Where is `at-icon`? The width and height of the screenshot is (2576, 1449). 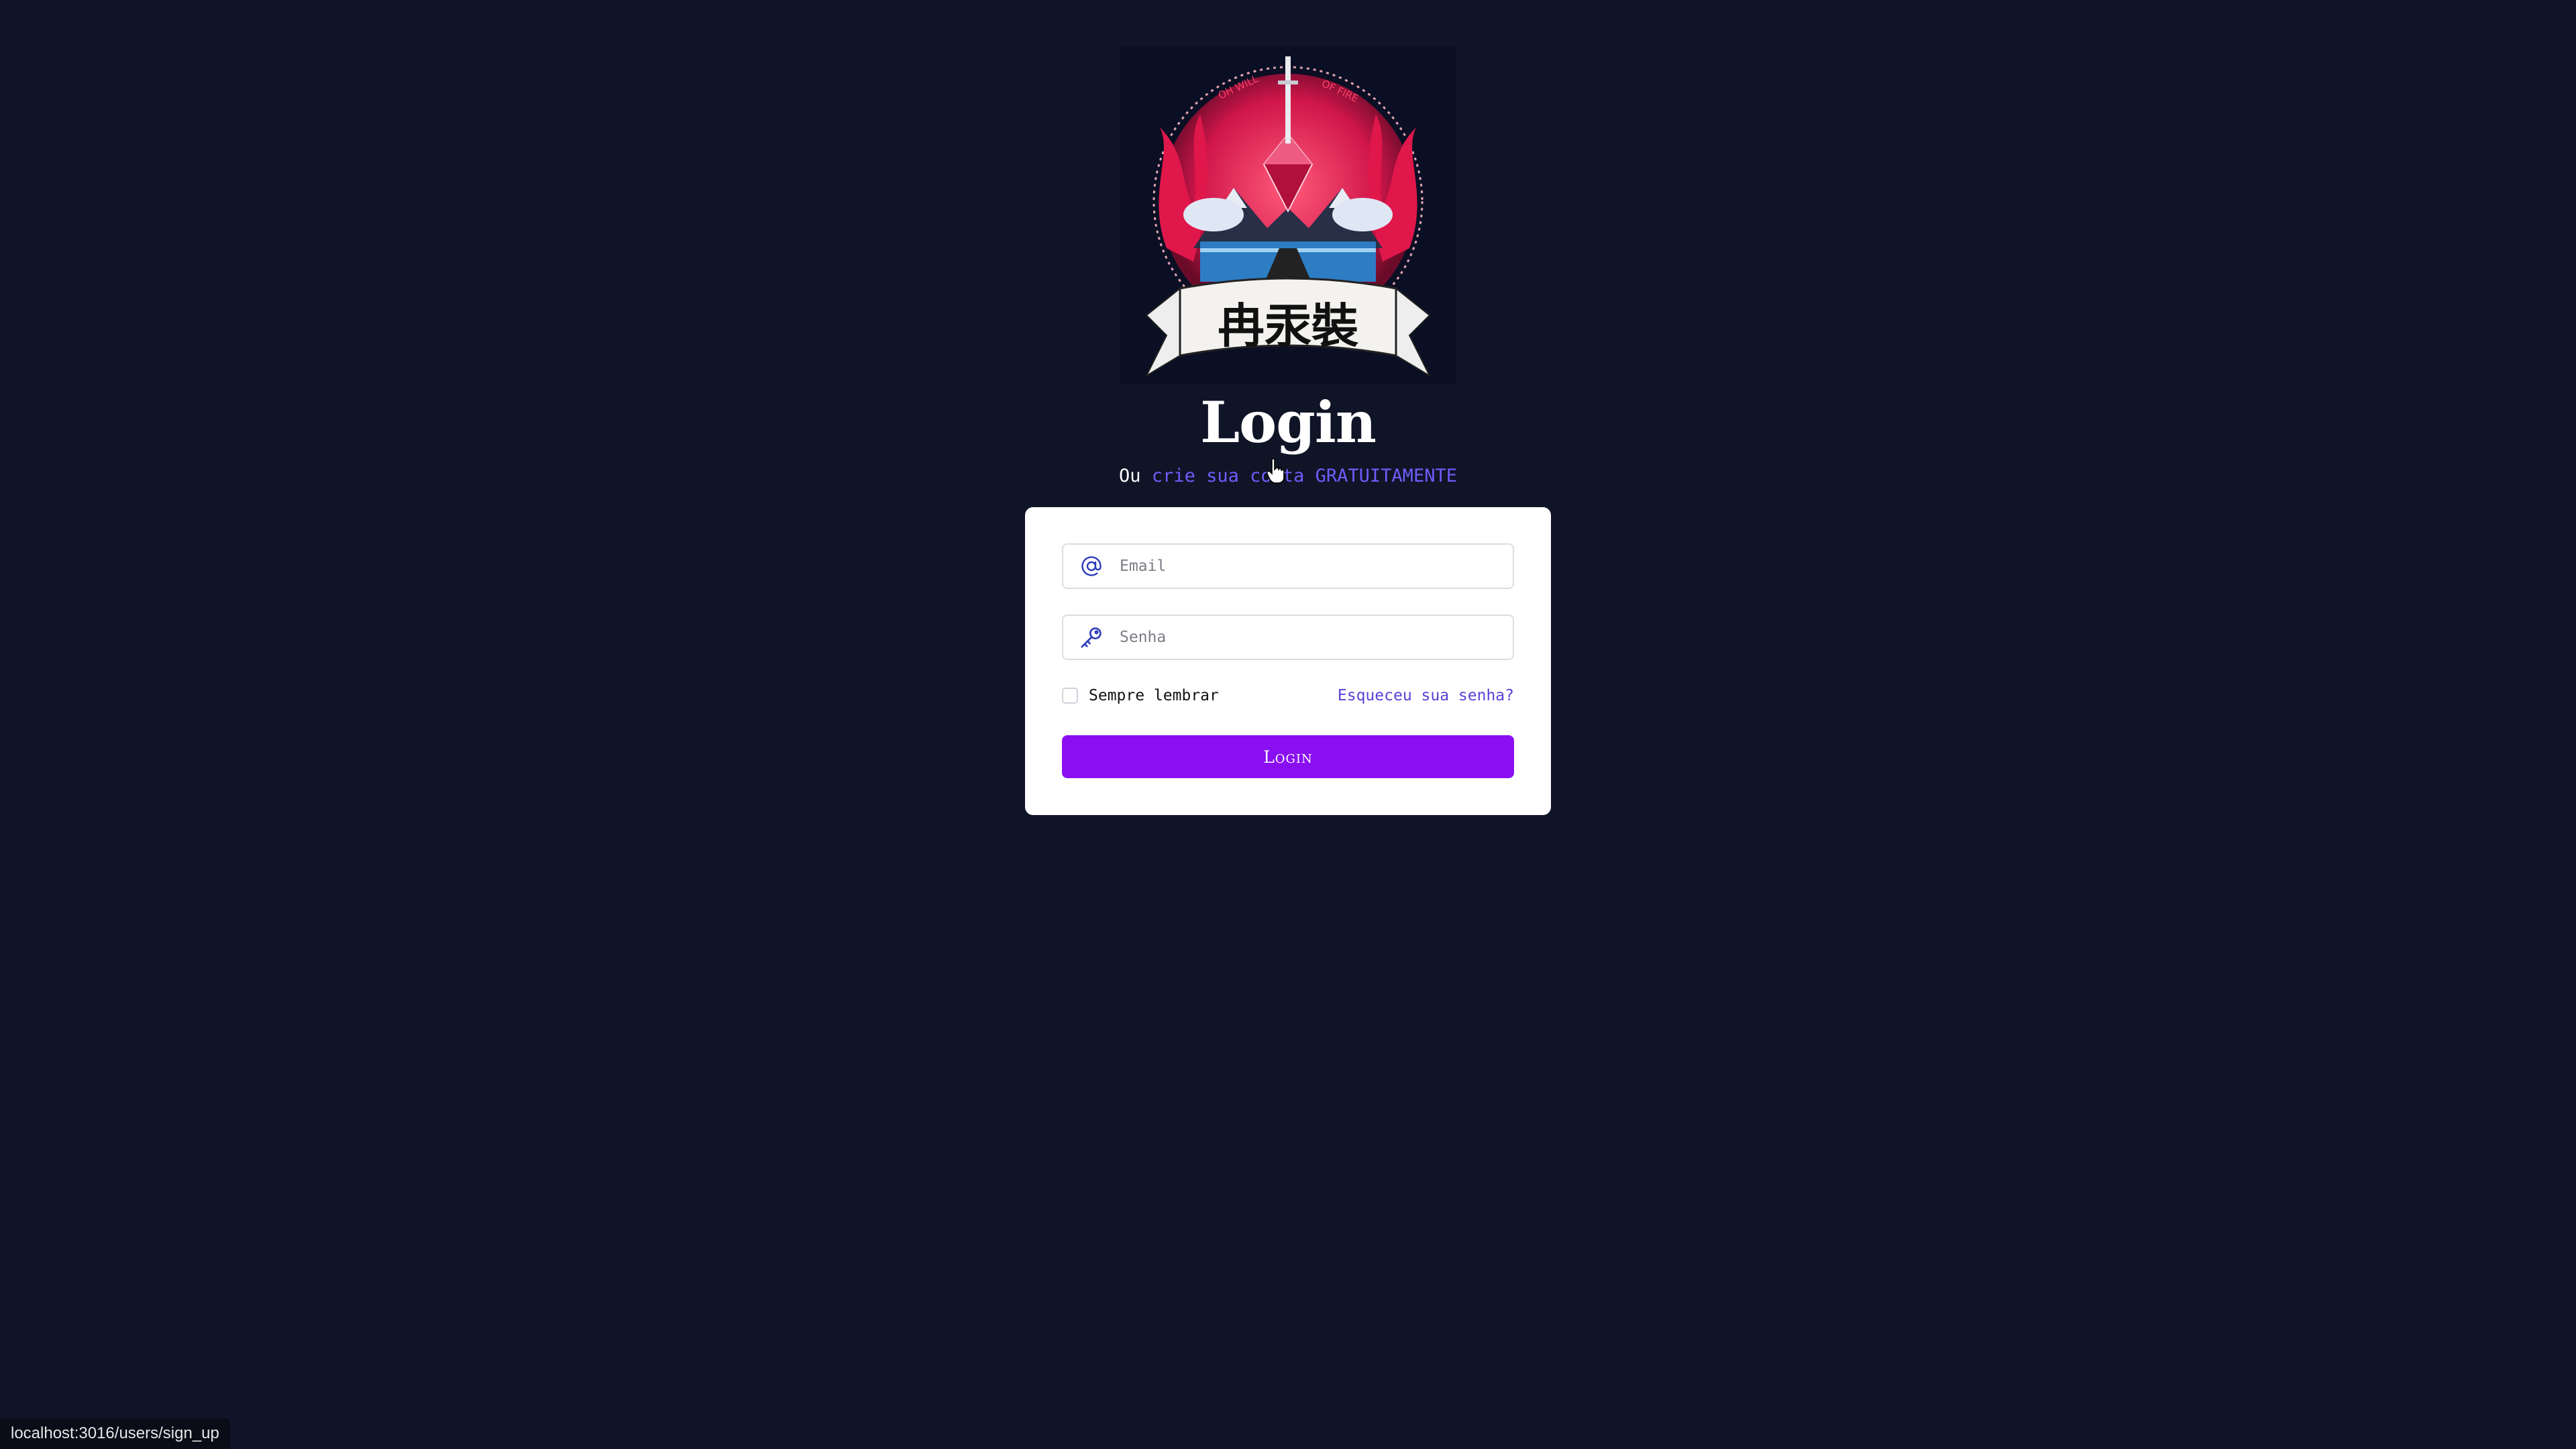
at-icon is located at coordinates (1091, 566).